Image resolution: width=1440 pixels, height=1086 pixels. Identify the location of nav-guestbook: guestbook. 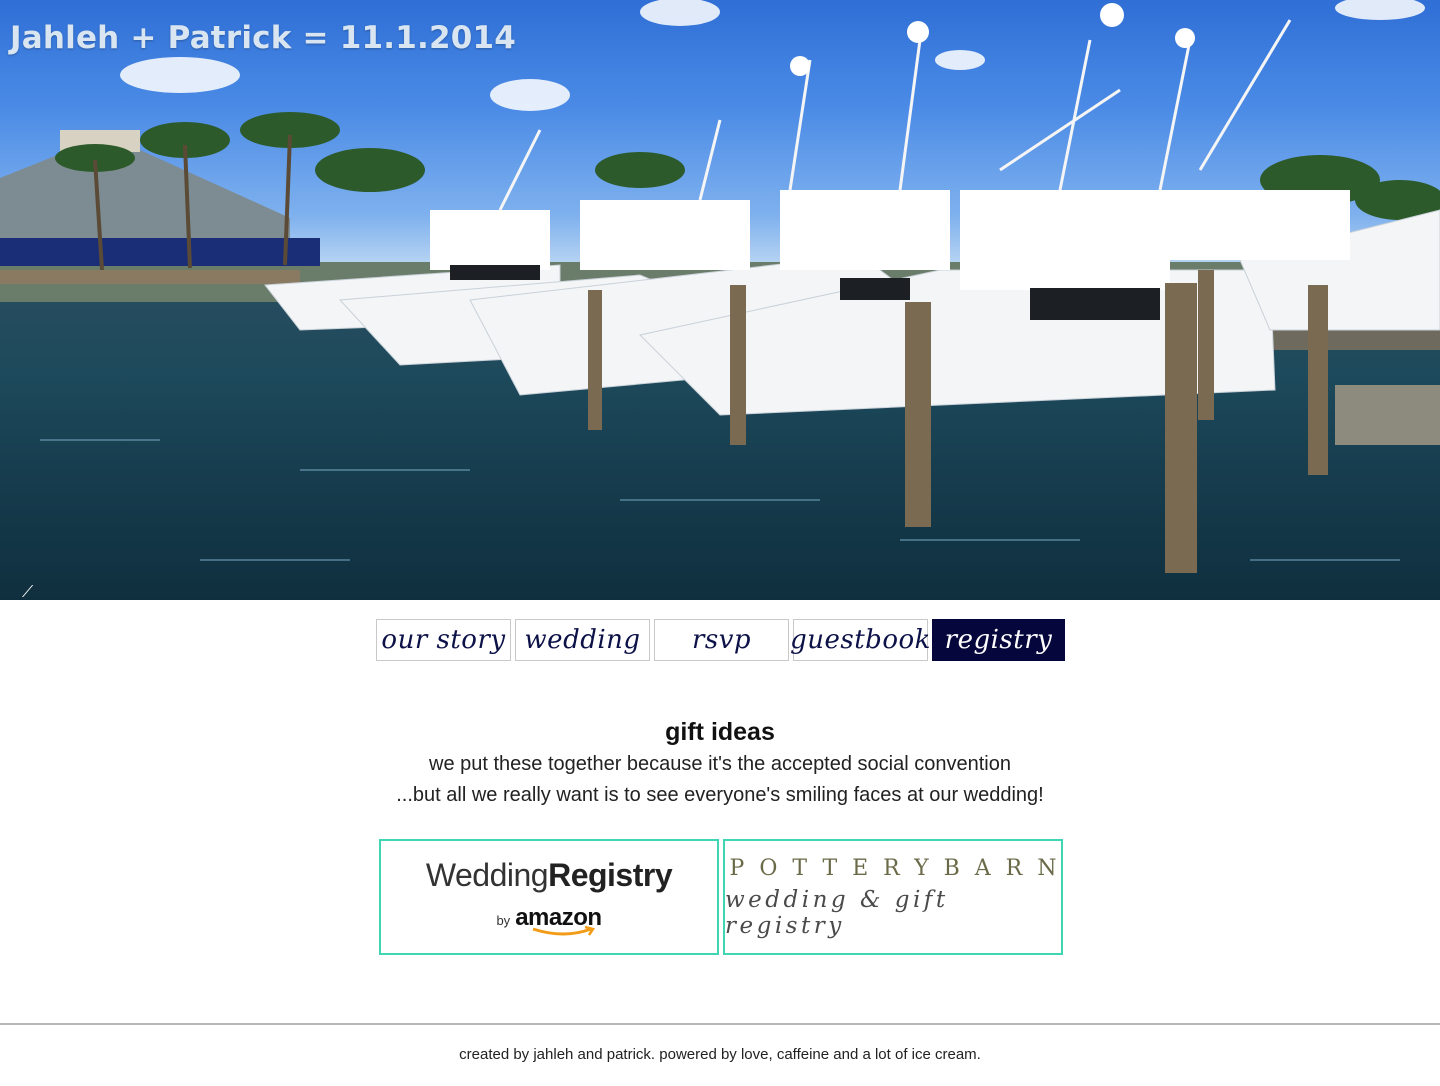
(860, 640).